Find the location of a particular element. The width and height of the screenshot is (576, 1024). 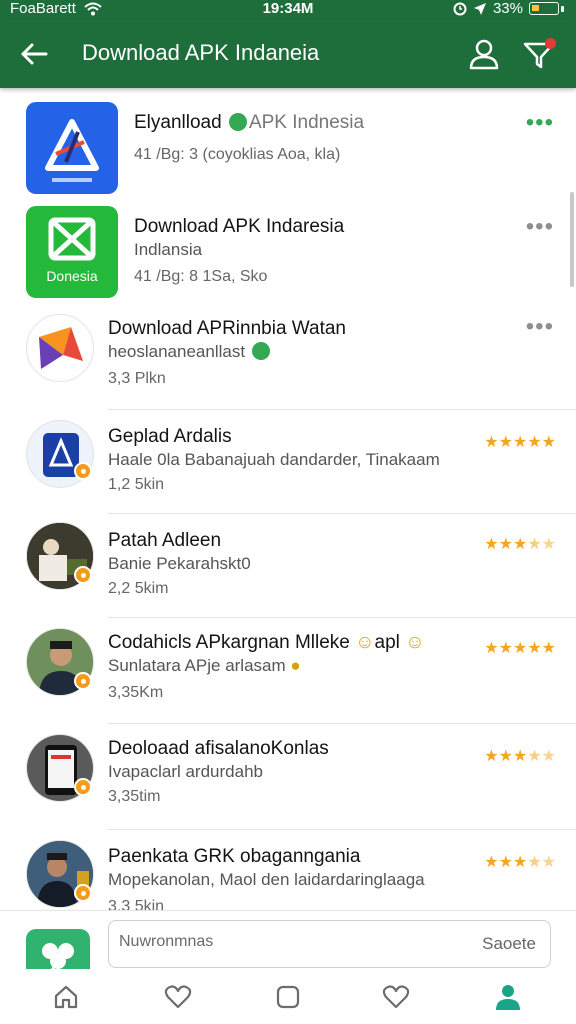

app-subtitle-text: Sunlatara APje arlasam is located at coordinates (197, 665).